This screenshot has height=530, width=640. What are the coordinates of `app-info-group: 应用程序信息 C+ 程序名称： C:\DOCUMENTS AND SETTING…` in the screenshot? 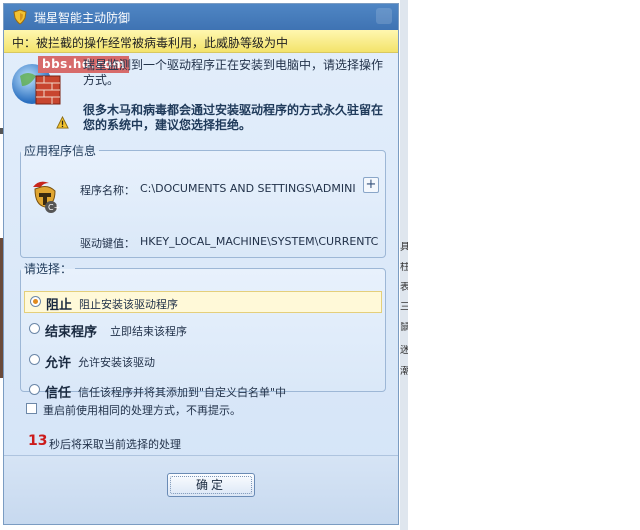 It's located at (203, 200).